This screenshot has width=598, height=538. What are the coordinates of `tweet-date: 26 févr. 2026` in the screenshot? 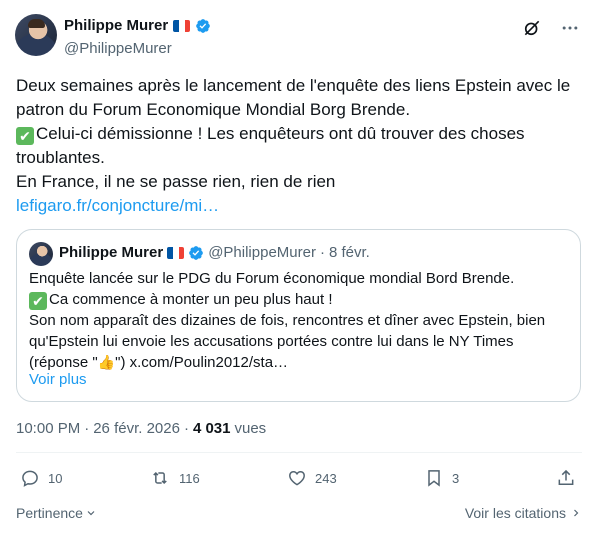 It's located at (136, 428).